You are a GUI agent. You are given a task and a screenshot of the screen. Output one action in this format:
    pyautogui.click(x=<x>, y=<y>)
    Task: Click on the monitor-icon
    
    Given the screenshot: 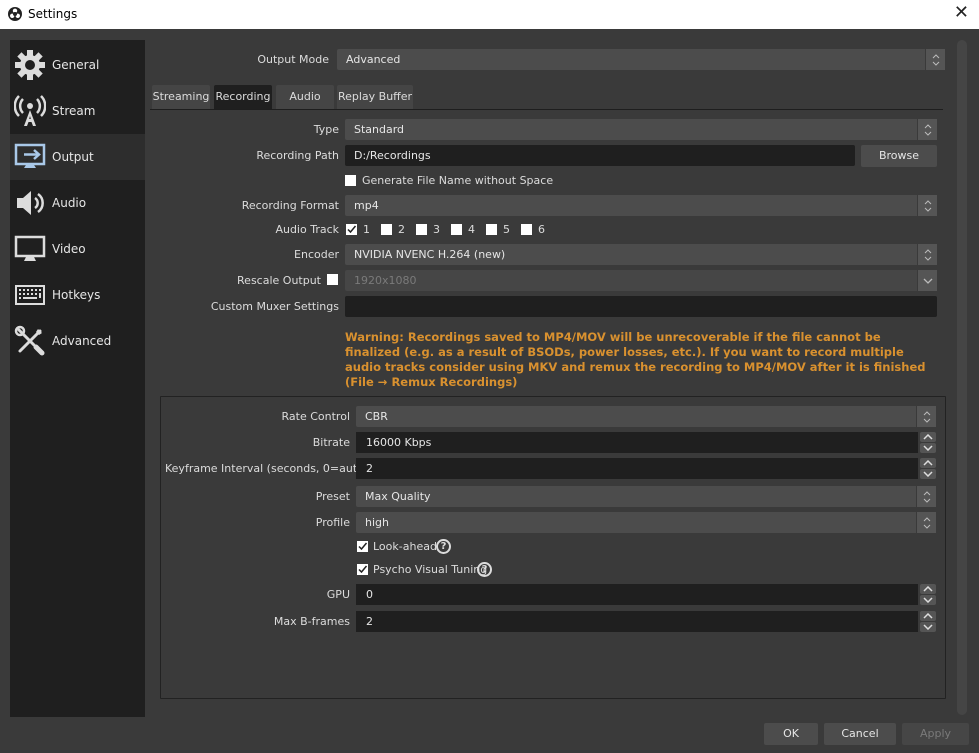 What is the action you would take?
    pyautogui.click(x=30, y=249)
    